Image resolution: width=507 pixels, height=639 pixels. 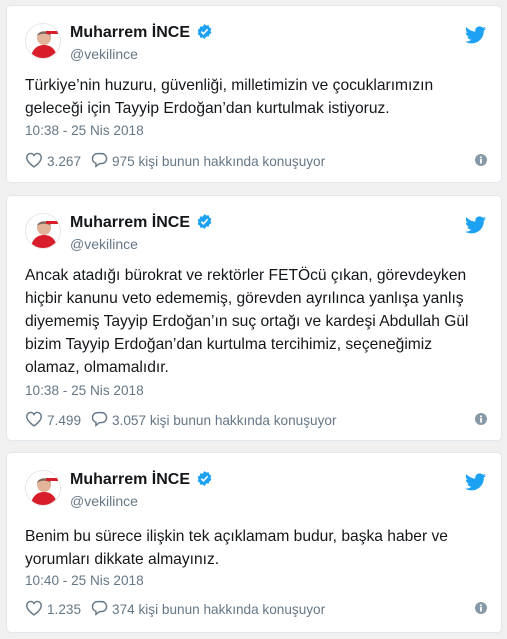 What do you see at coordinates (64, 420) in the screenshot?
I see `like-count: 7.499` at bounding box center [64, 420].